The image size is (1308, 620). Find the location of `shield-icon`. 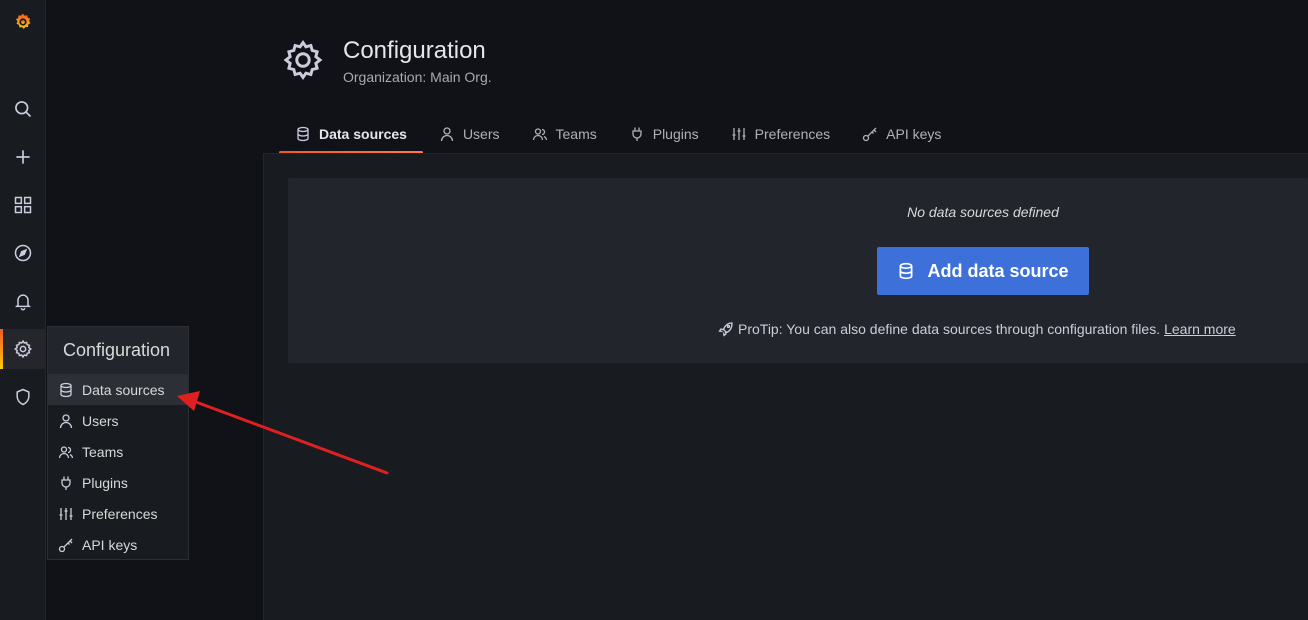

shield-icon is located at coordinates (23, 397).